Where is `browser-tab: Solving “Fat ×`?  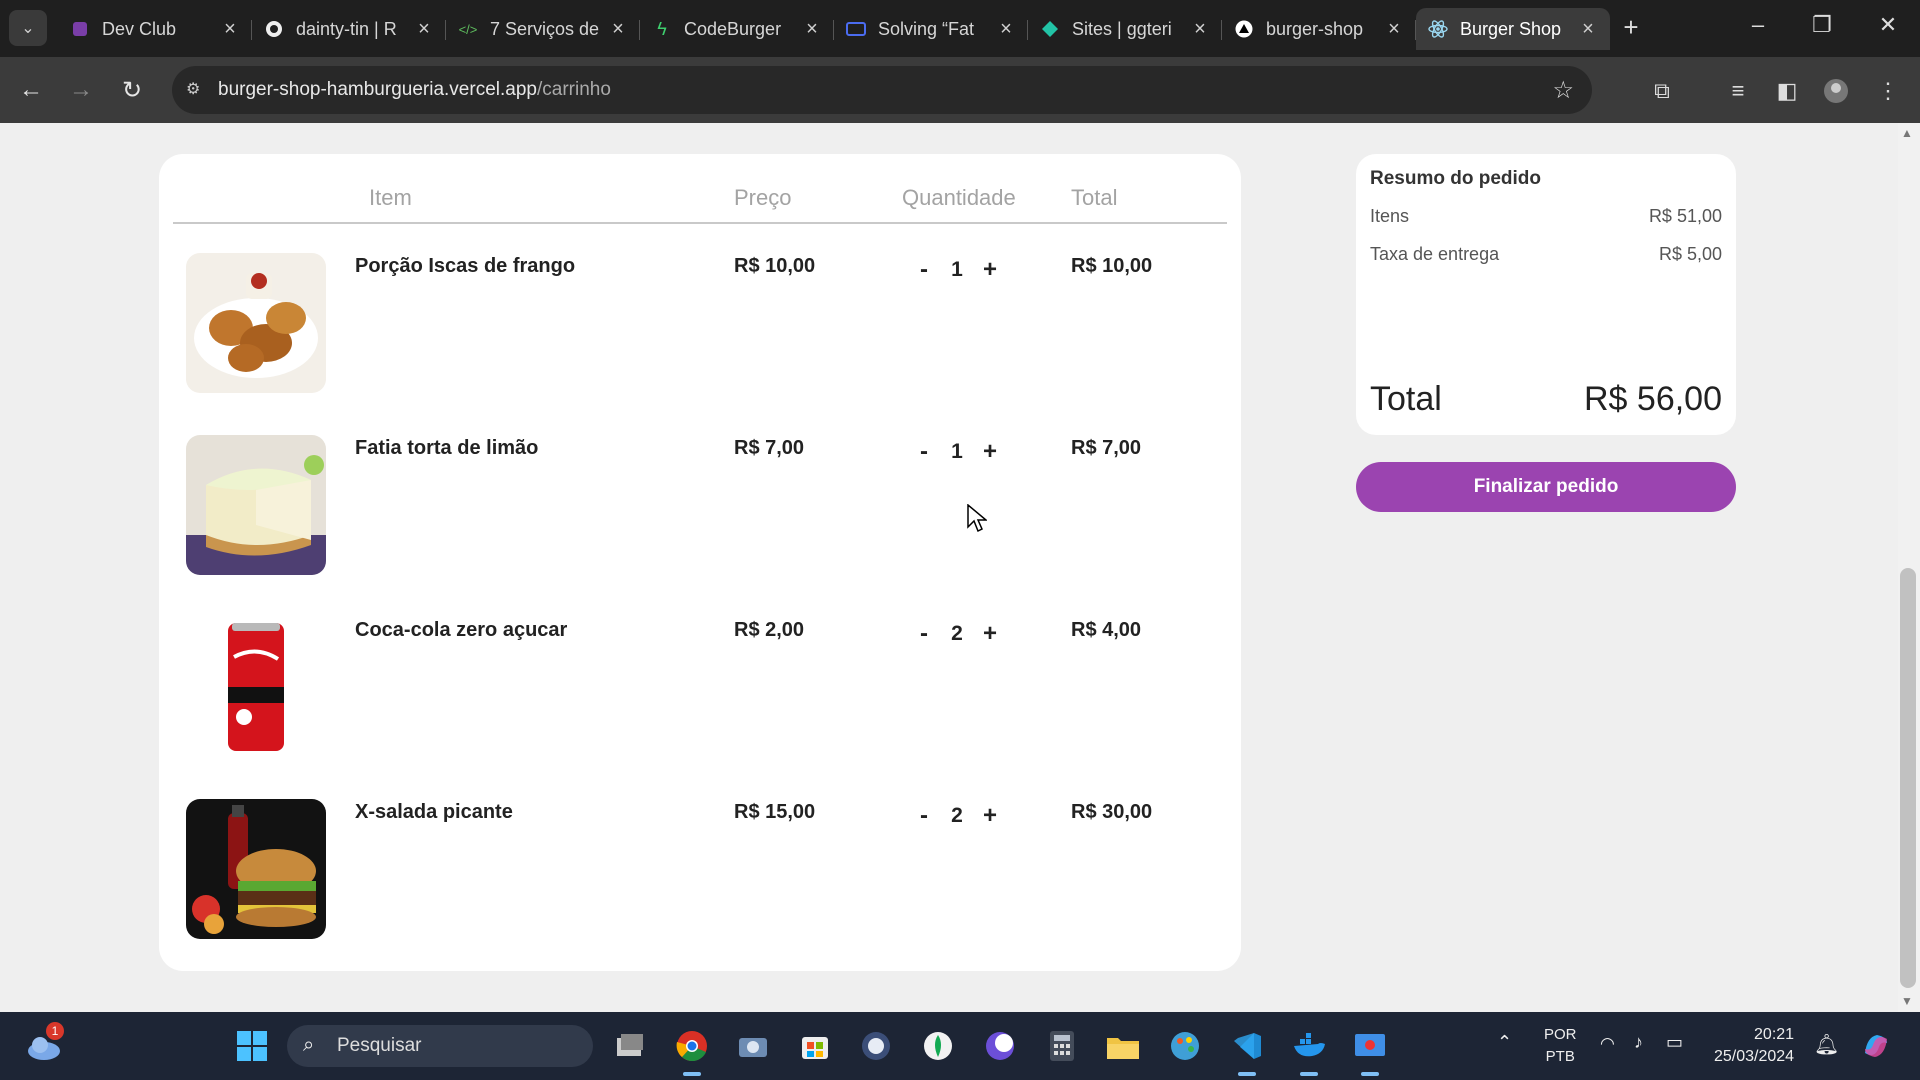
browser-tab: Solving “Fat × is located at coordinates (931, 29).